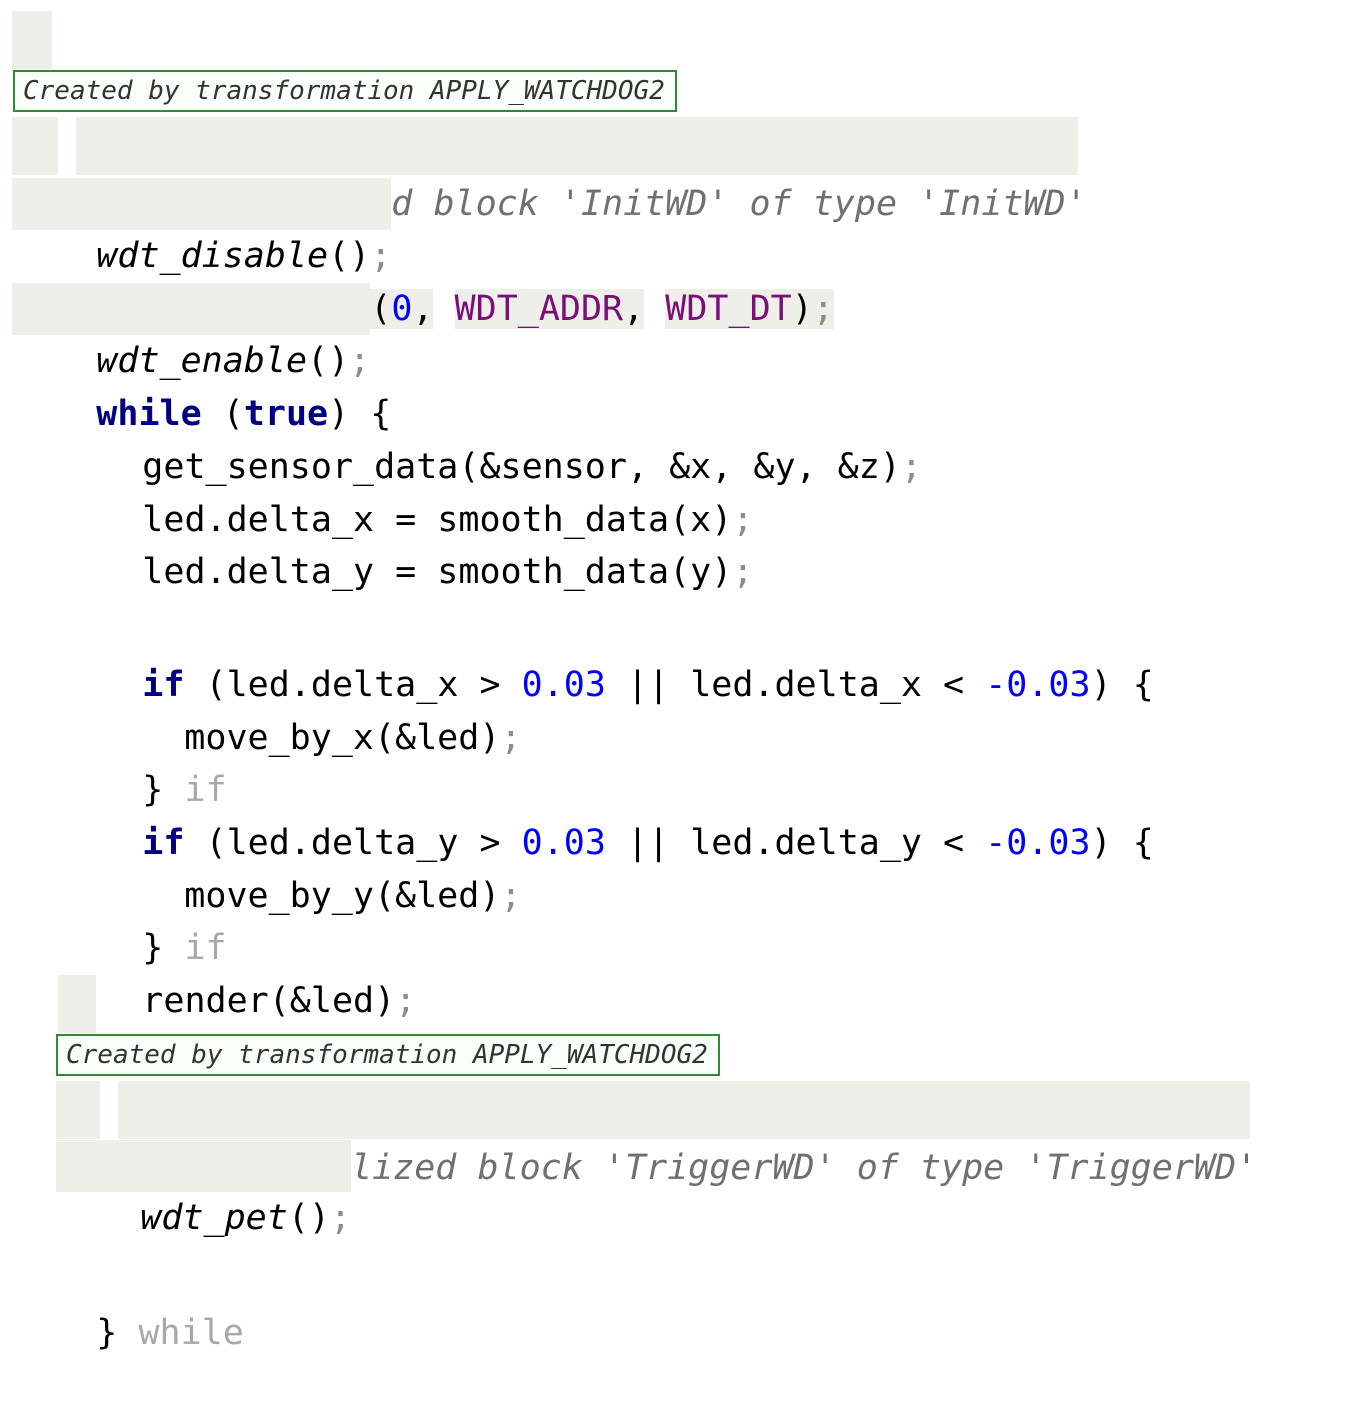 This screenshot has width=1356, height=1411. Describe the element at coordinates (260, 867) in the screenshot. I see `code-line-move-y: move_by_y(&led);` at that location.